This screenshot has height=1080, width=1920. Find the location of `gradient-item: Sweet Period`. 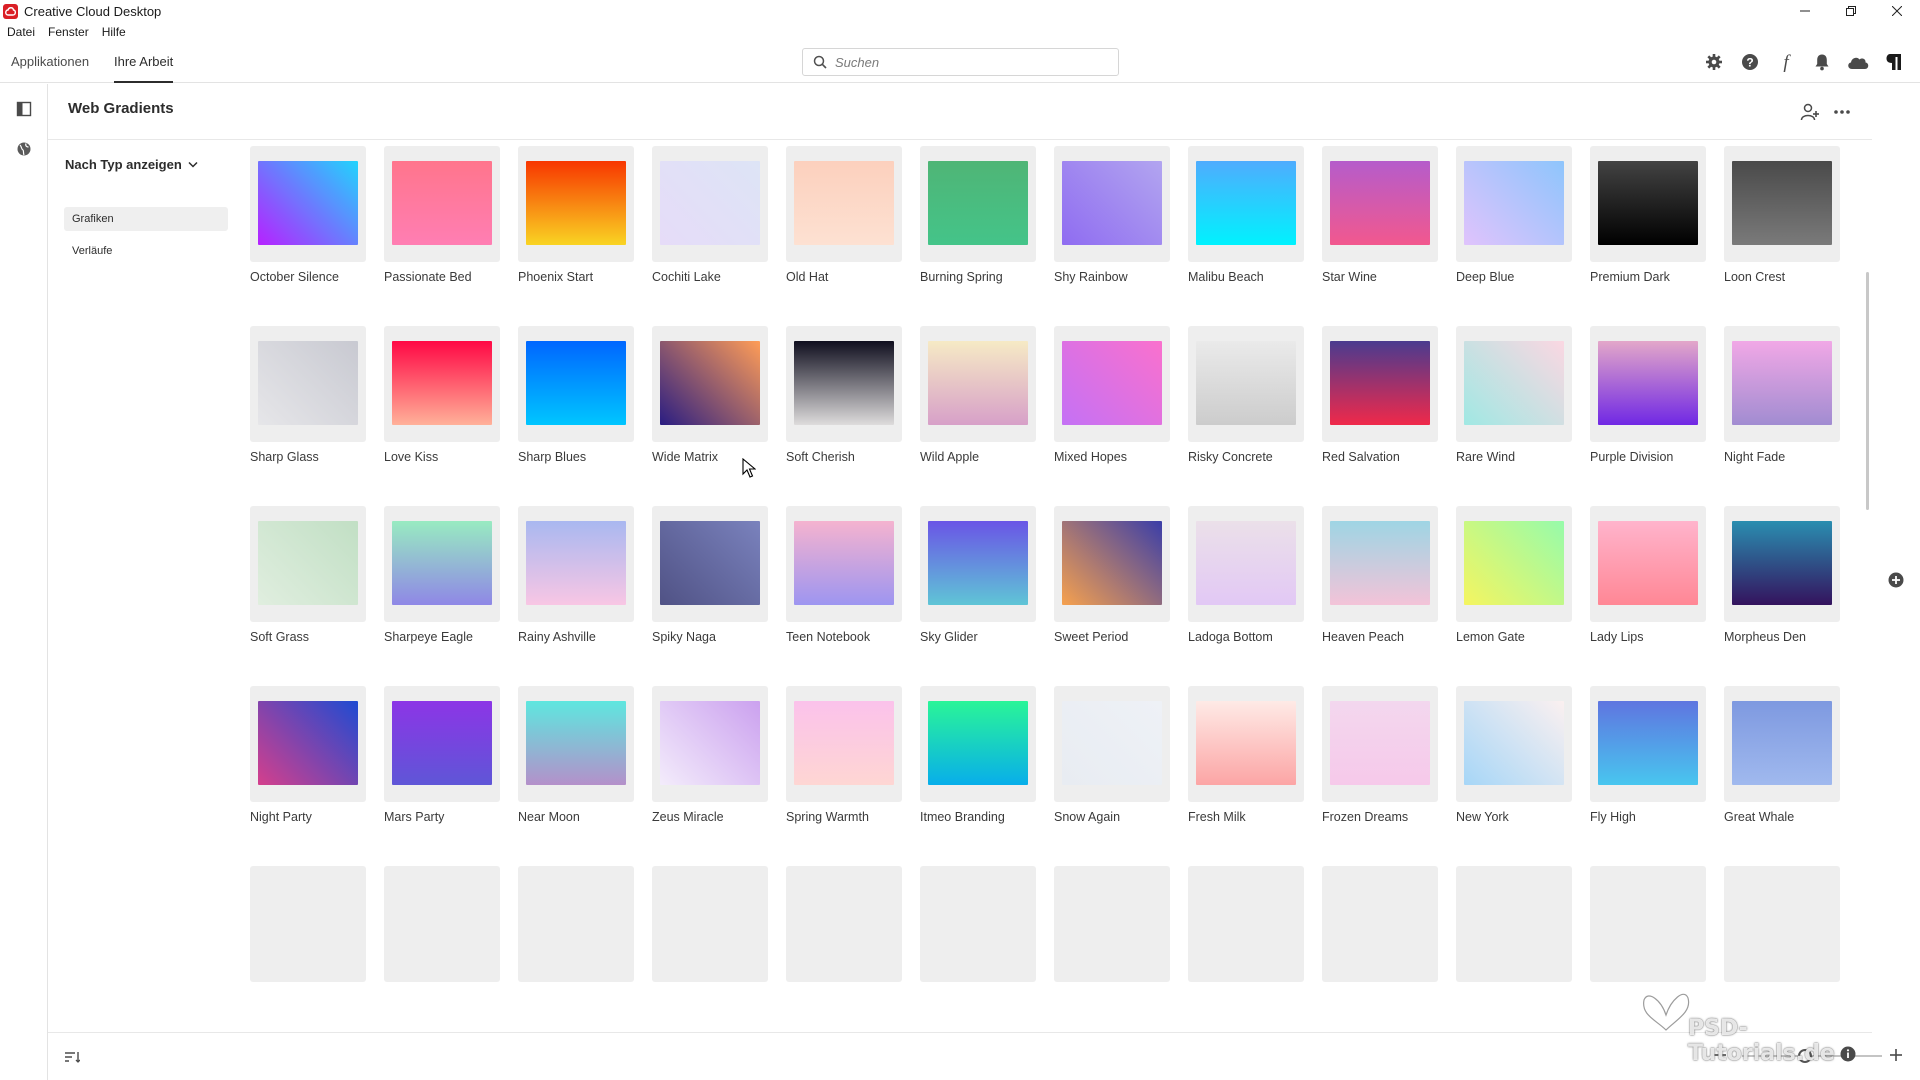

gradient-item: Sweet Period is located at coordinates (1112, 596).